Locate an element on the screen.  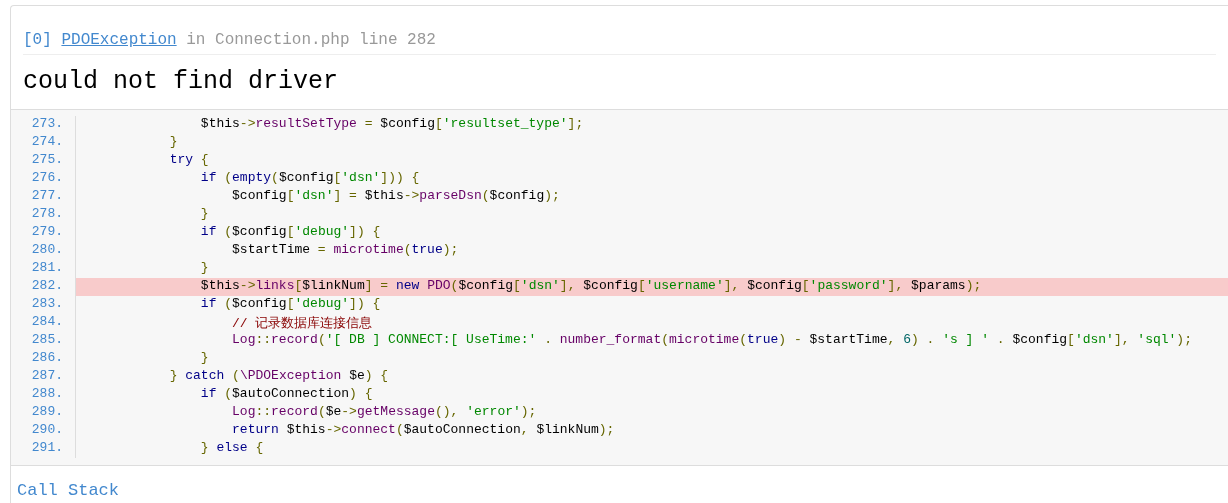
line-number: 290. is located at coordinates (47, 429).